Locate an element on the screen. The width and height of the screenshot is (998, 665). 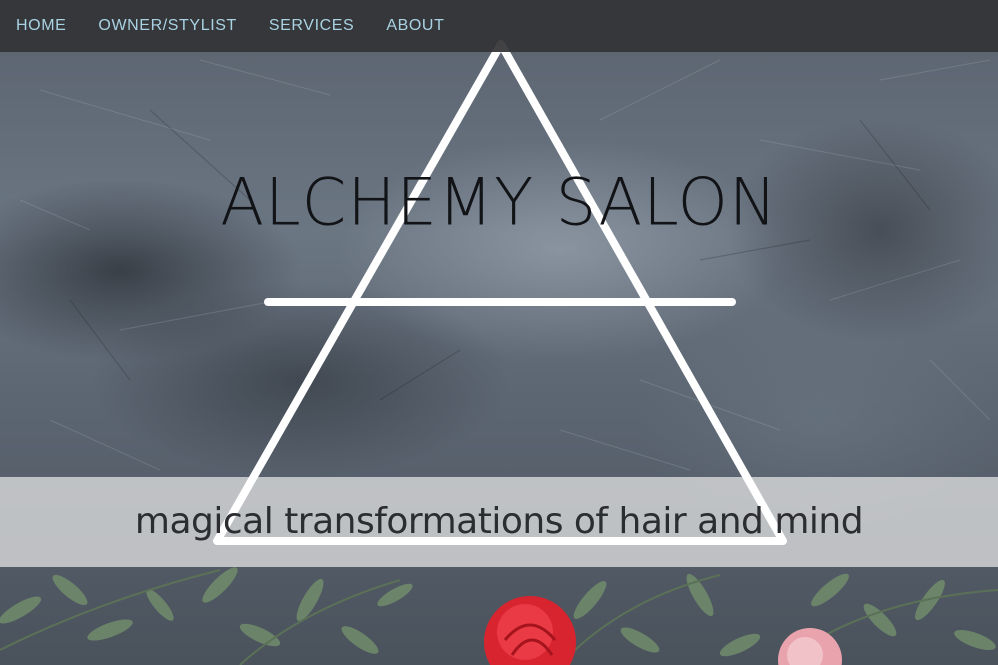
top-navigation: HOME OWNER/STYLIST SERVICES ABOUT is located at coordinates (499, 26).